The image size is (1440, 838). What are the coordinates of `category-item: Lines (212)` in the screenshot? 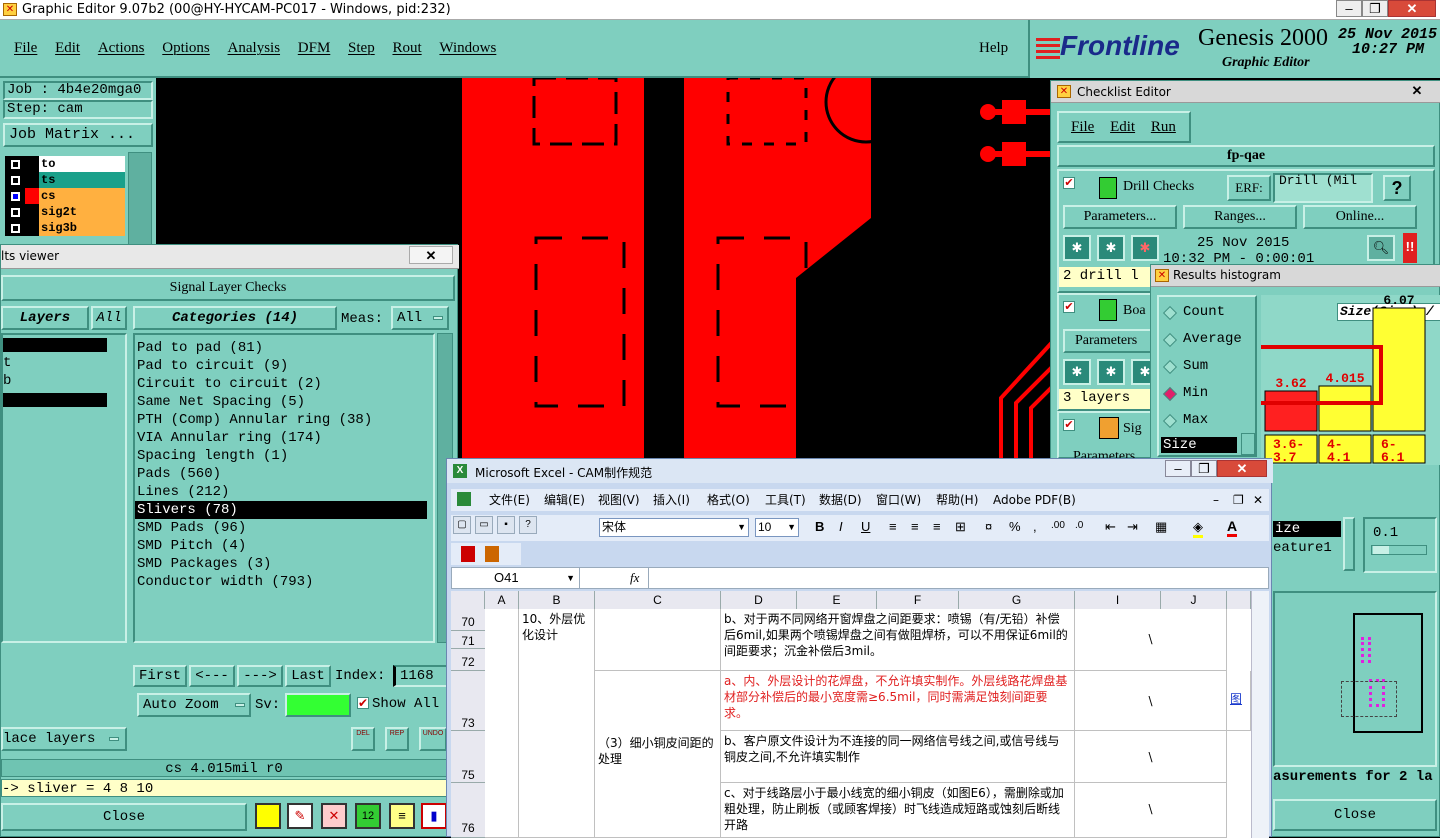 It's located at (284, 492).